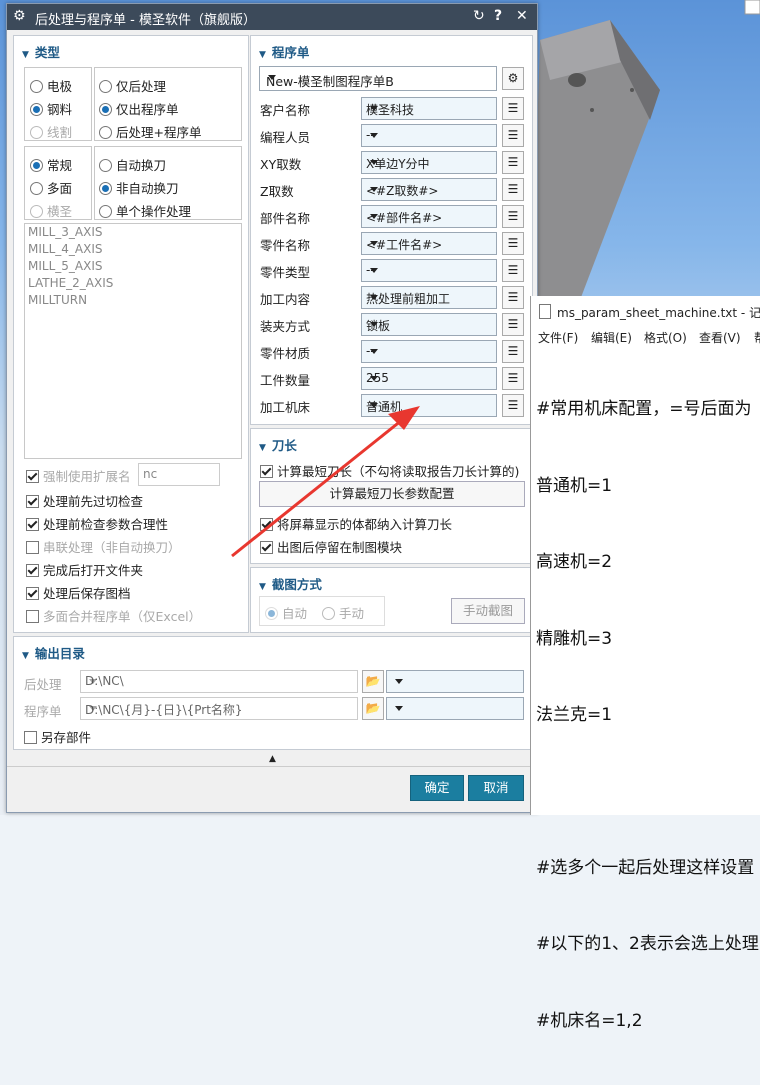  I want to click on arrow-shaft, so click(317, 488).